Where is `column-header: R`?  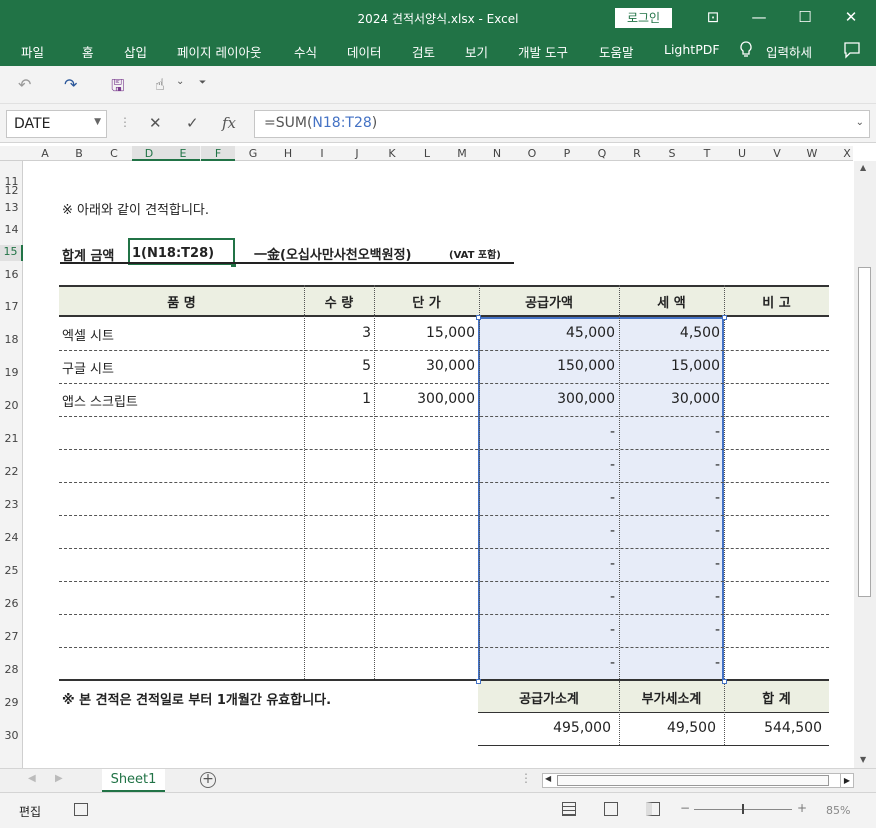 column-header: R is located at coordinates (637, 153).